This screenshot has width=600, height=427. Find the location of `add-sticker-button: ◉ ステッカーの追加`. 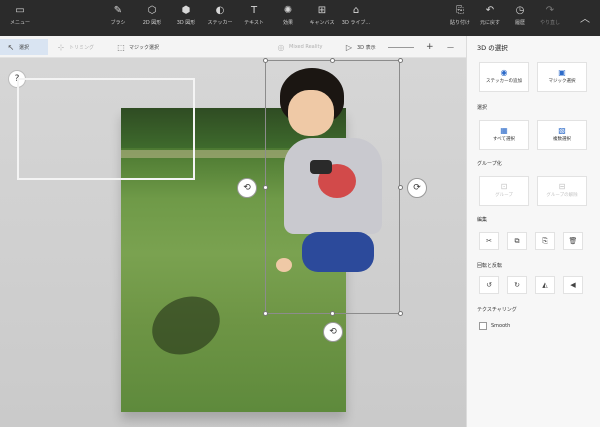

add-sticker-button: ◉ ステッカーの追加 is located at coordinates (504, 77).